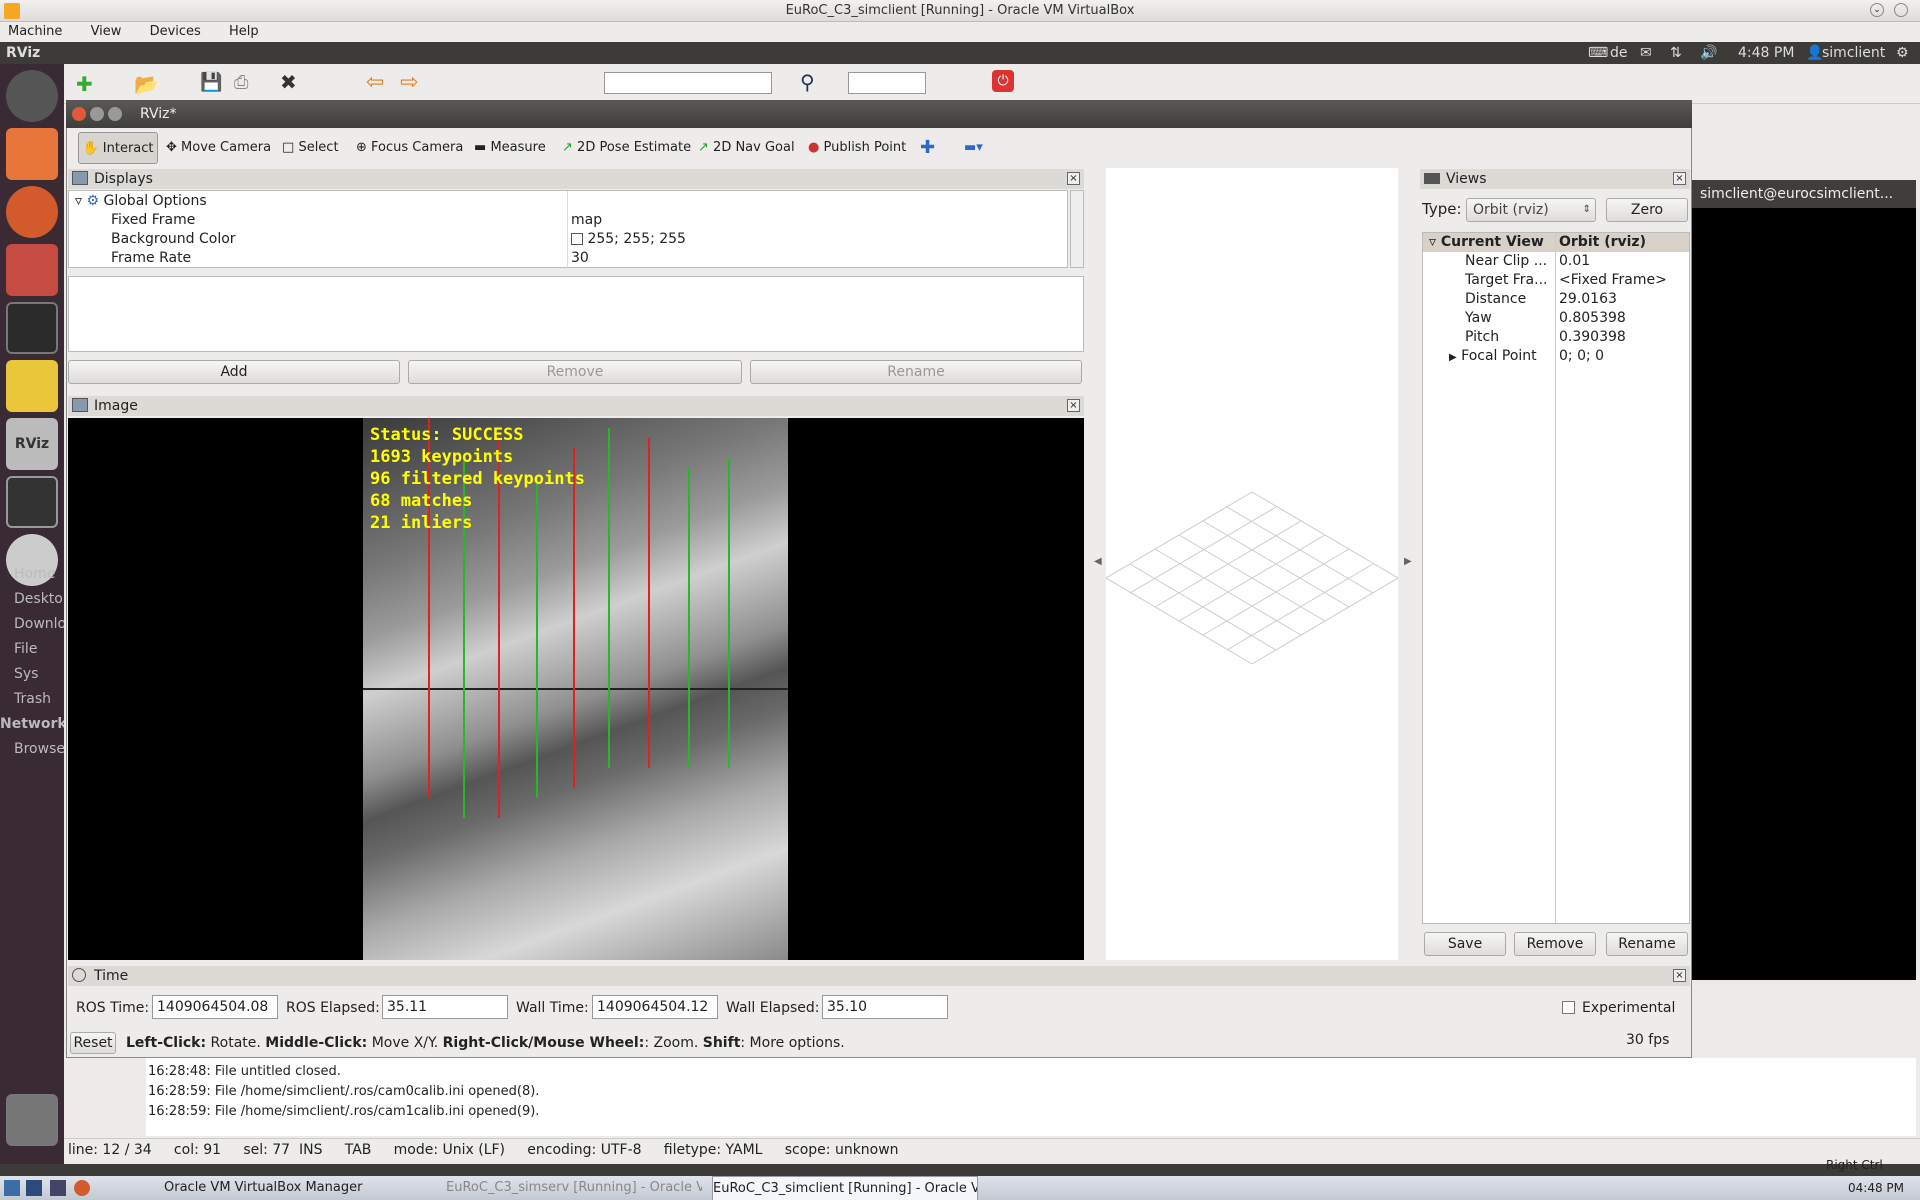 The height and width of the screenshot is (1200, 1920). What do you see at coordinates (1586, 209) in the screenshot?
I see `spin-icon: ⇕` at bounding box center [1586, 209].